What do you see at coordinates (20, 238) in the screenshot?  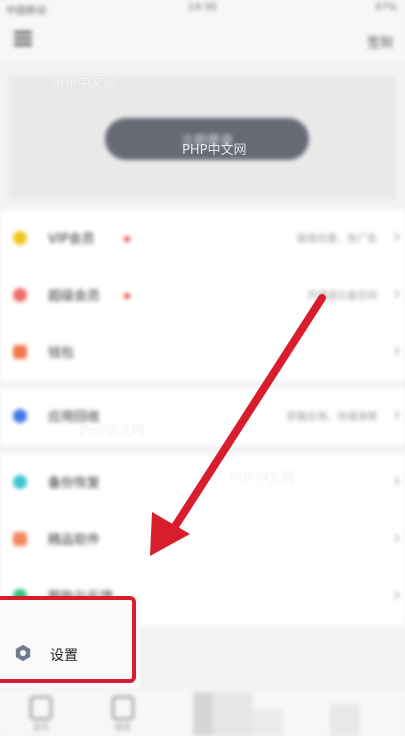 I see `vip-icon` at bounding box center [20, 238].